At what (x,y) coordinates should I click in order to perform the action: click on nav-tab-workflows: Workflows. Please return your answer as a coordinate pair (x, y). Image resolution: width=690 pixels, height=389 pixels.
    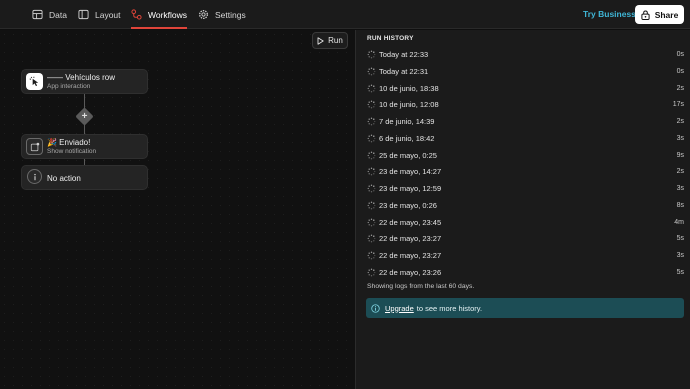
    Looking at the image, I should click on (159, 14).